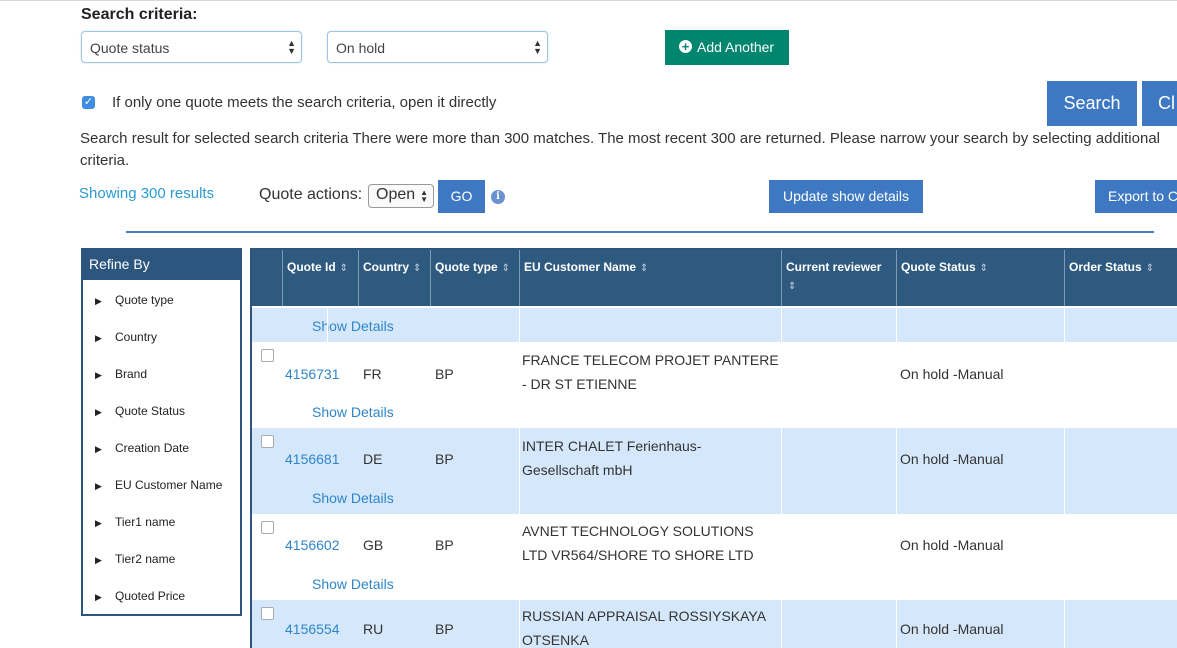 The image size is (1177, 648). I want to click on column-header-eu-customer-name: EU Customer Name ⇕, so click(650, 278).